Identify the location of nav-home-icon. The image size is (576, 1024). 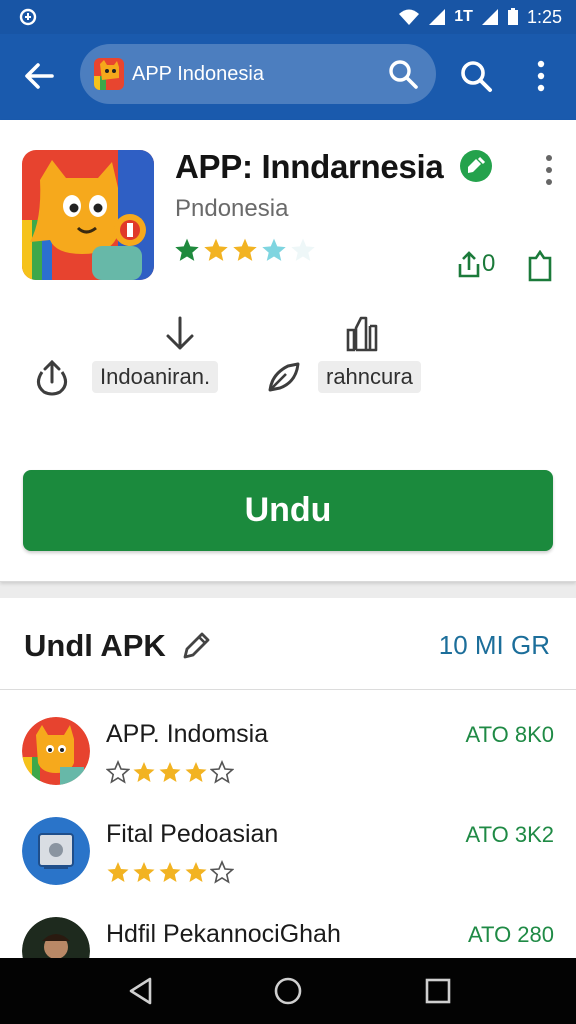
(288, 991).